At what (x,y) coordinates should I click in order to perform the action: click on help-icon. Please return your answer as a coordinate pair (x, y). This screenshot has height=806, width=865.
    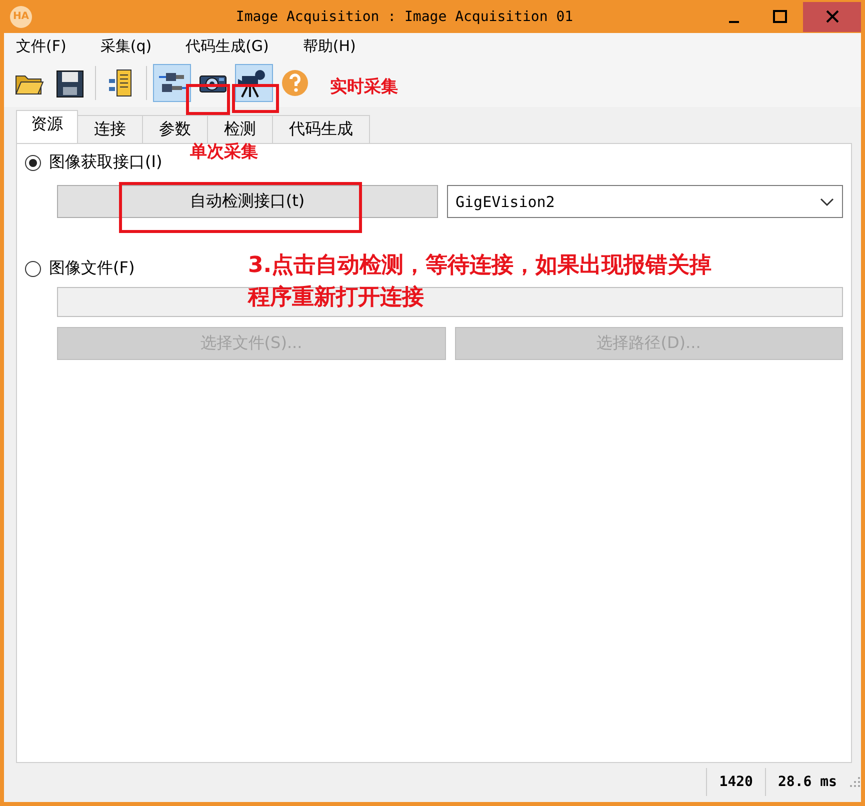
    Looking at the image, I should click on (295, 83).